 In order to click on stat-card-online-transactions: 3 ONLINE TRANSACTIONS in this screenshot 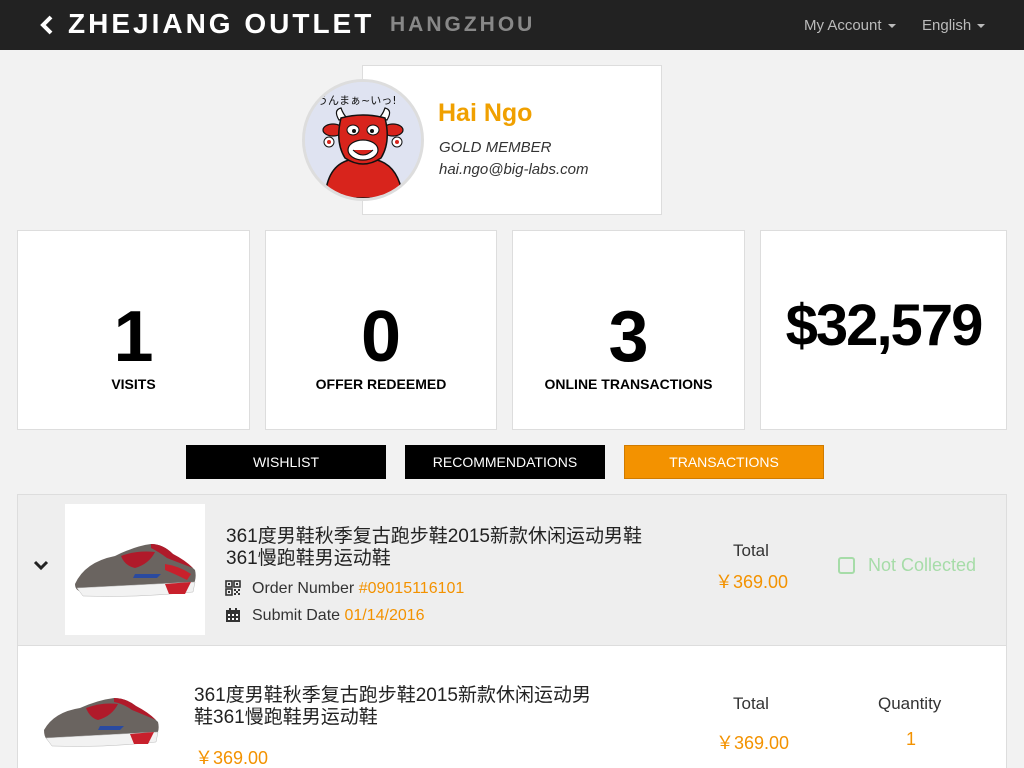, I will do `click(628, 330)`.